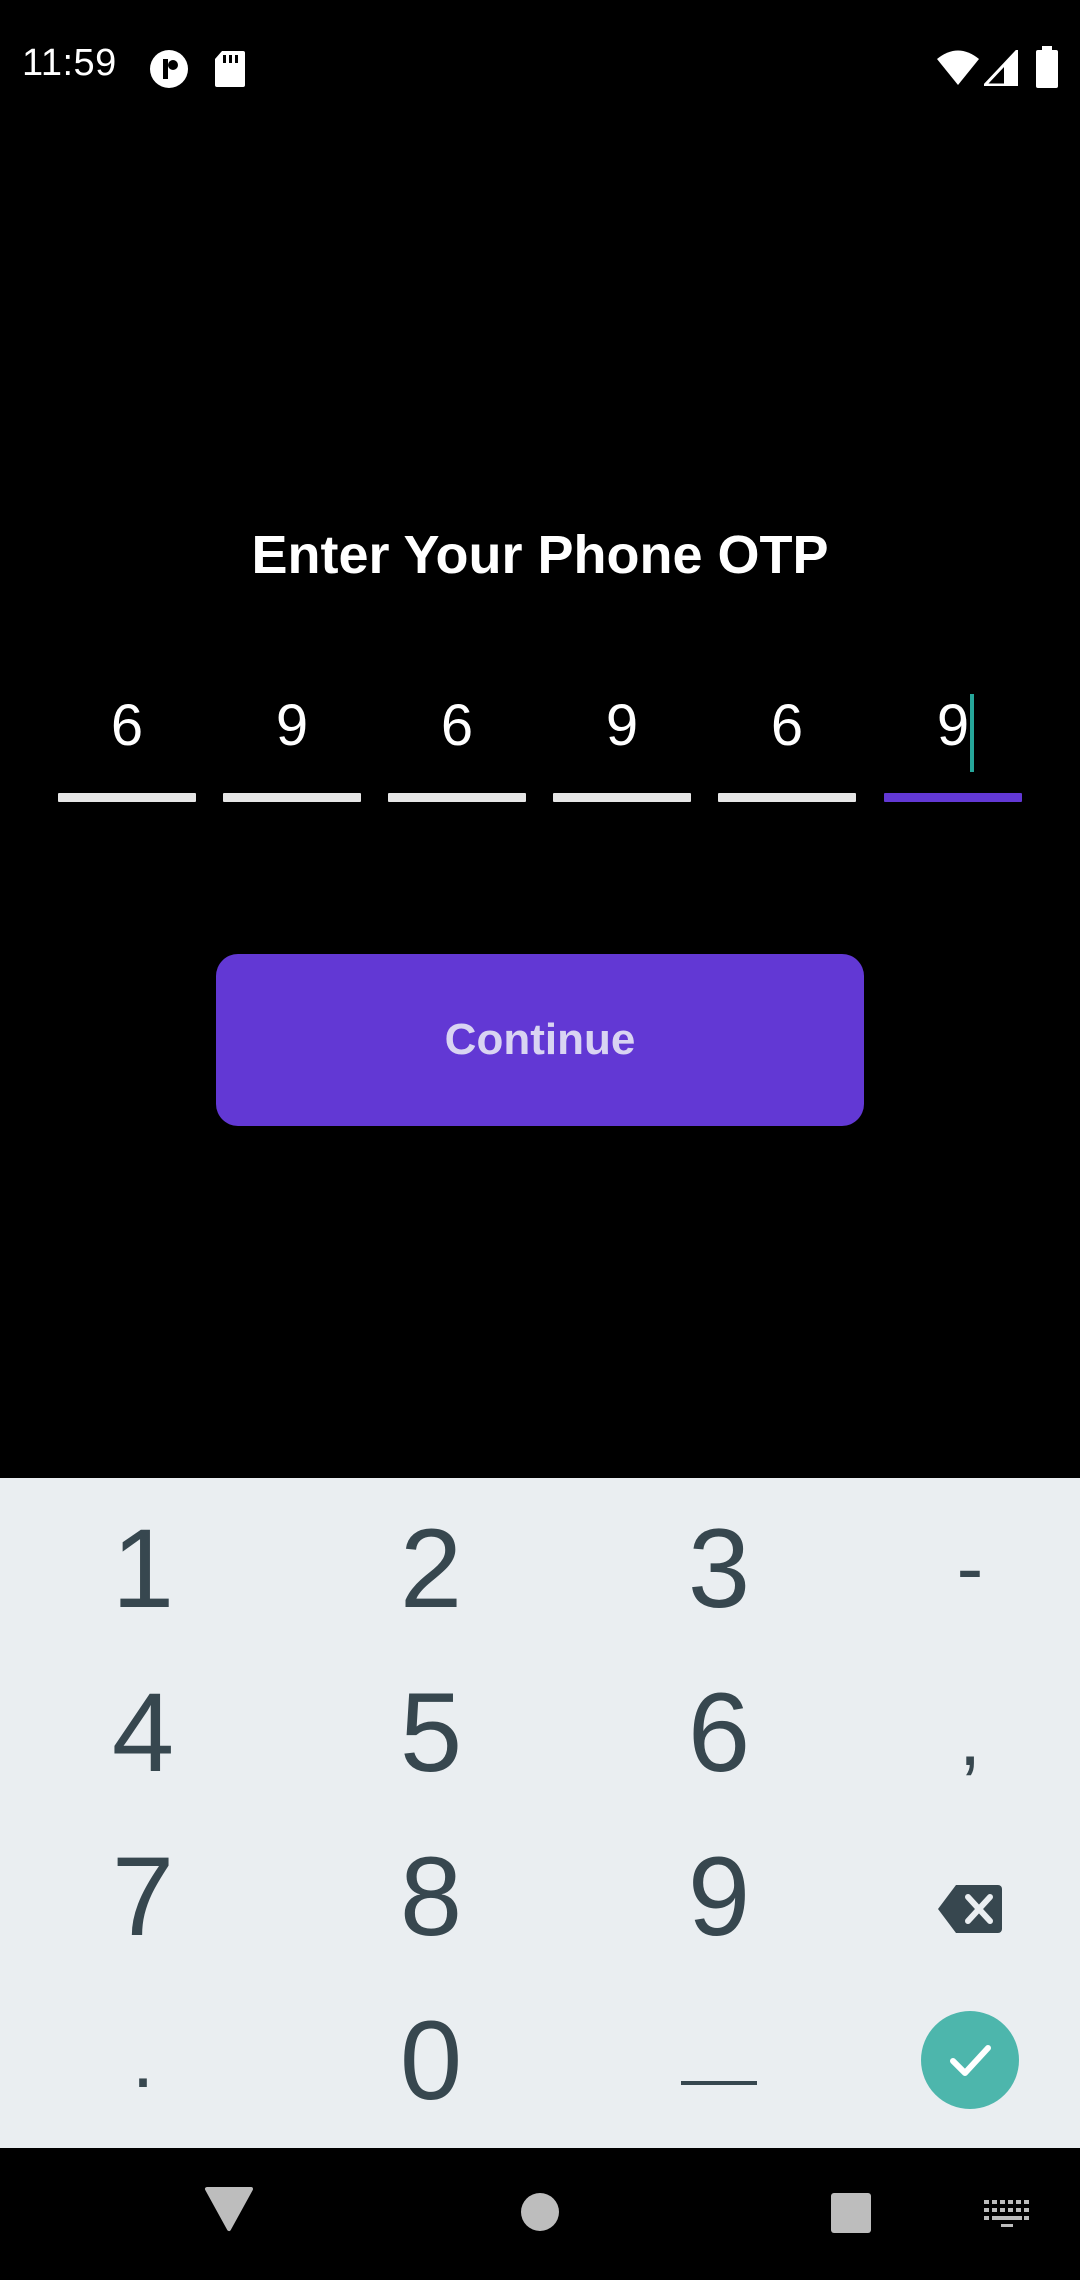 Image resolution: width=1080 pixels, height=2280 pixels. I want to click on key-5: 5, so click(431, 1732).